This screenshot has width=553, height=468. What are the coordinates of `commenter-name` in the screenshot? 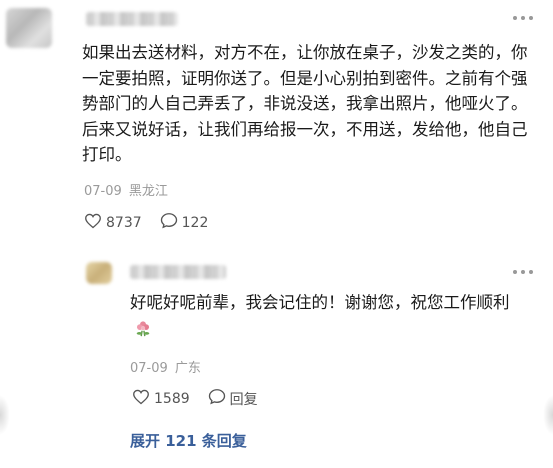 It's located at (132, 19).